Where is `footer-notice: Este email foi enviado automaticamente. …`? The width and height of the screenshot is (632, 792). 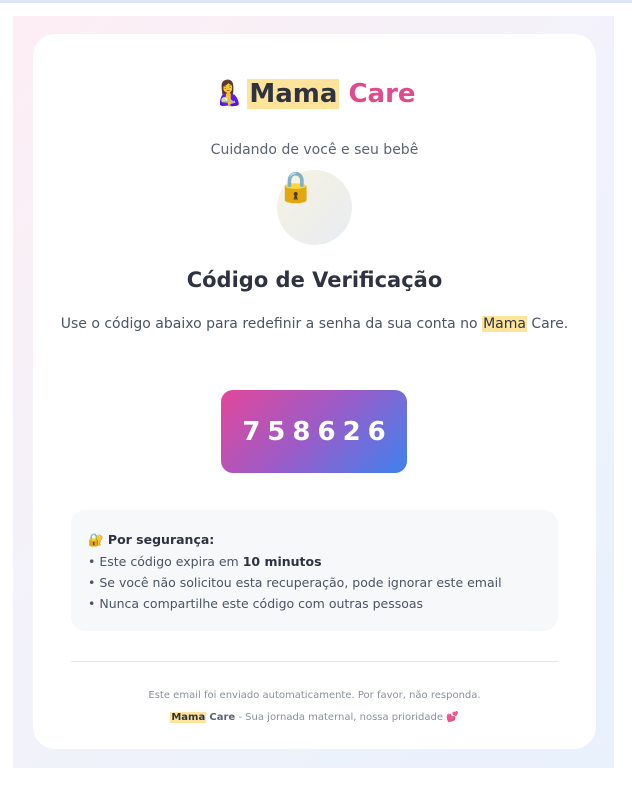
footer-notice: Este email foi enviado automaticamente. … is located at coordinates (314, 695).